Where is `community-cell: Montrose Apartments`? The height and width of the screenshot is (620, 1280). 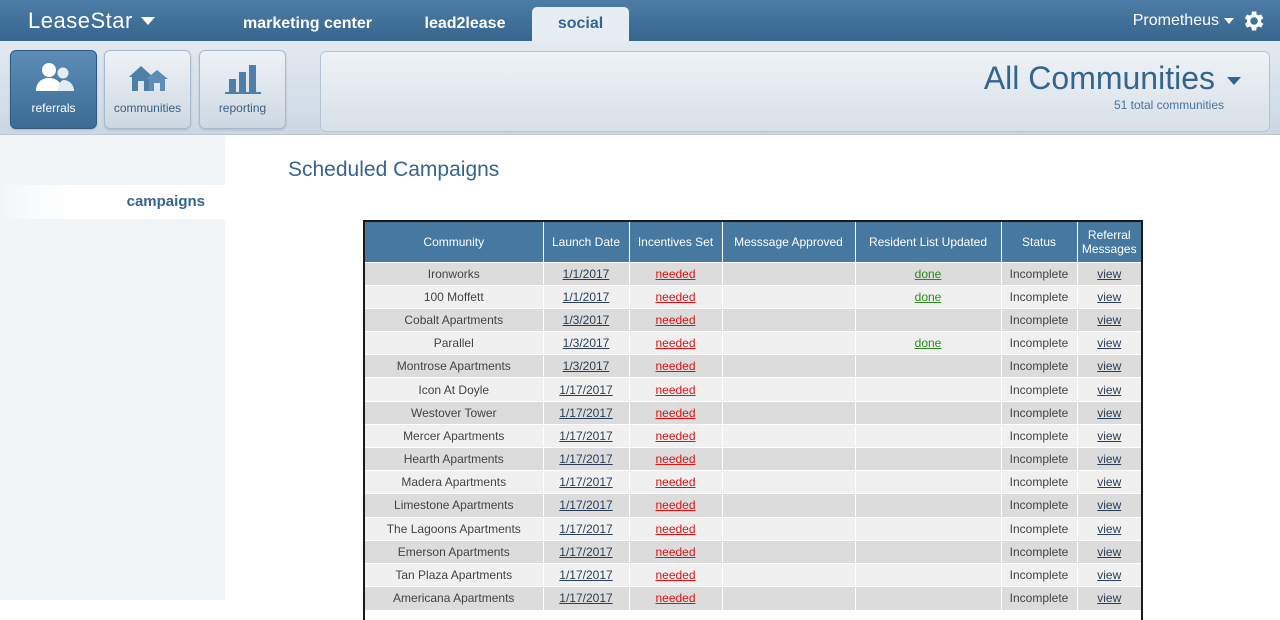 community-cell: Montrose Apartments is located at coordinates (454, 366).